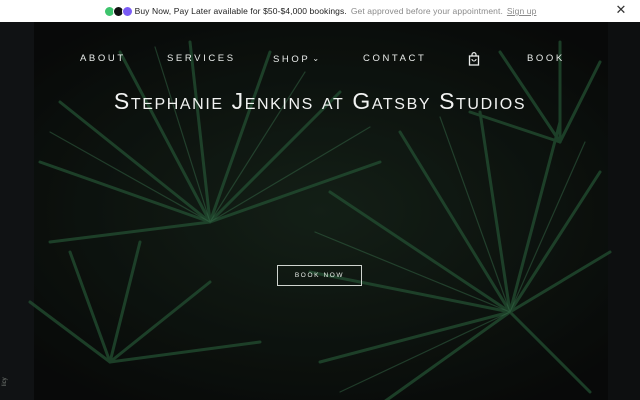  I want to click on site-title-text: Stephanie Jenkins at Gatsby Studios, so click(320, 101).